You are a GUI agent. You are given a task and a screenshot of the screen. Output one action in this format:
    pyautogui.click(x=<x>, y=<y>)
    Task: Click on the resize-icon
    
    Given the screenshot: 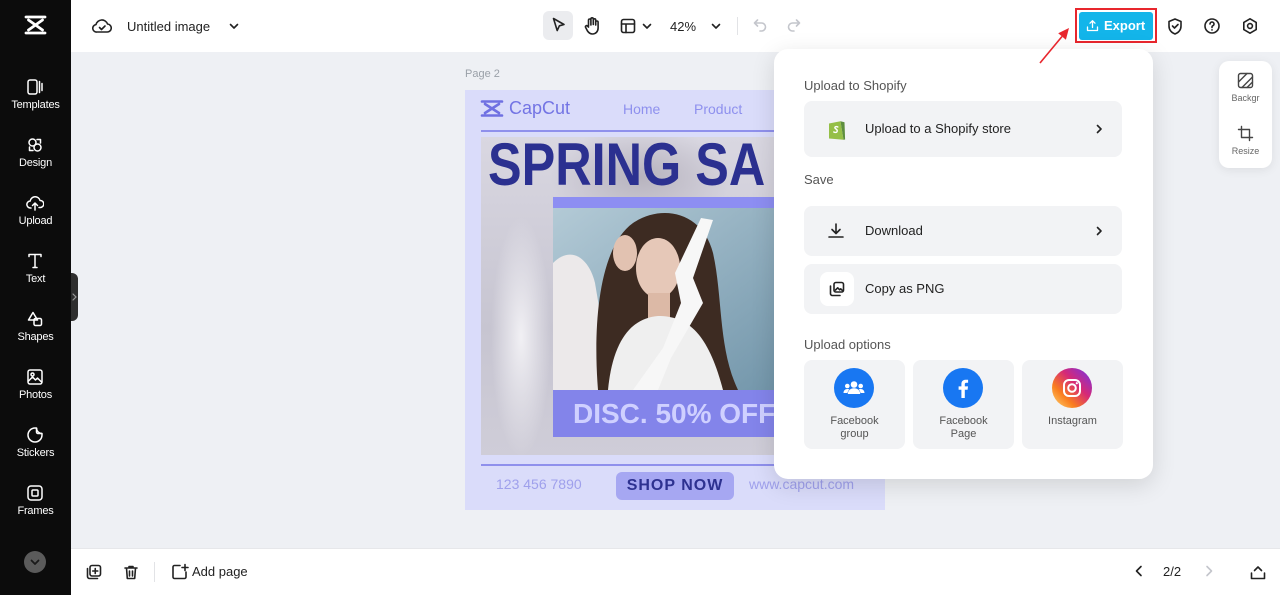 What is the action you would take?
    pyautogui.click(x=1245, y=133)
    